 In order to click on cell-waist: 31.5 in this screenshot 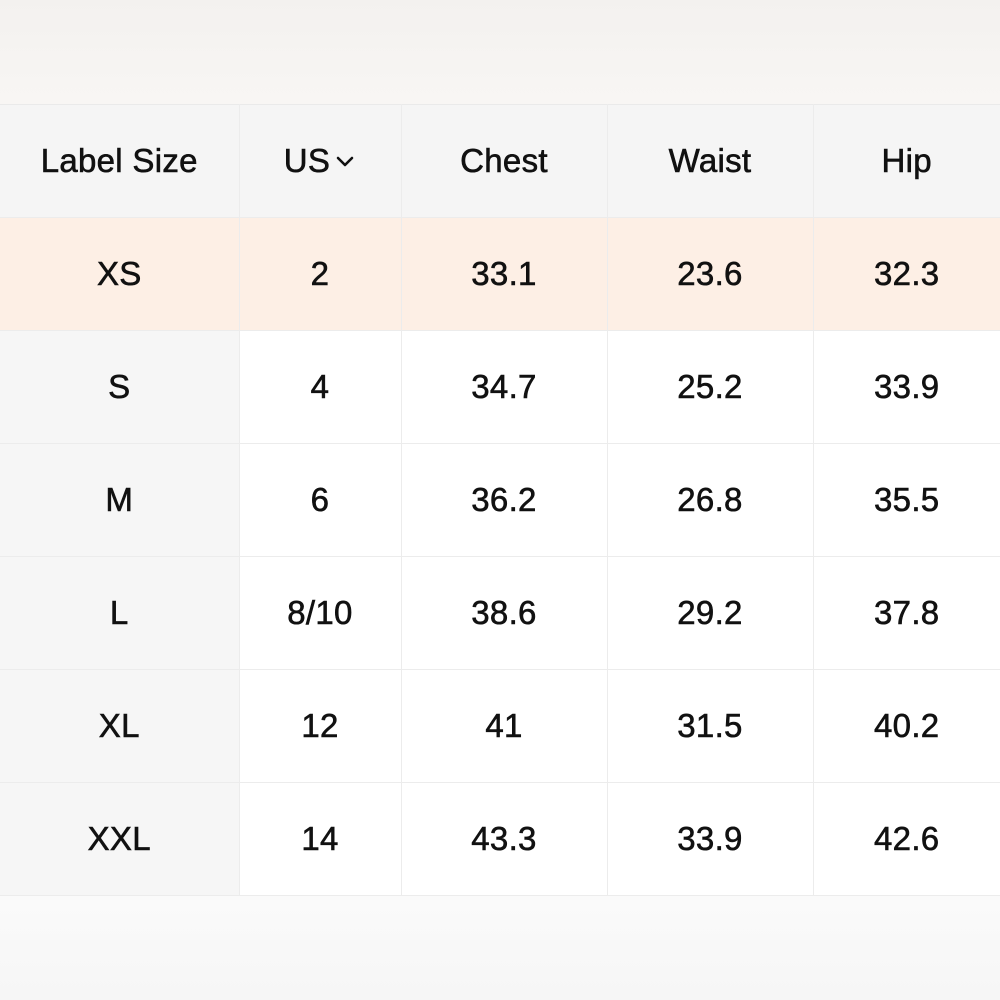, I will do `click(710, 726)`.